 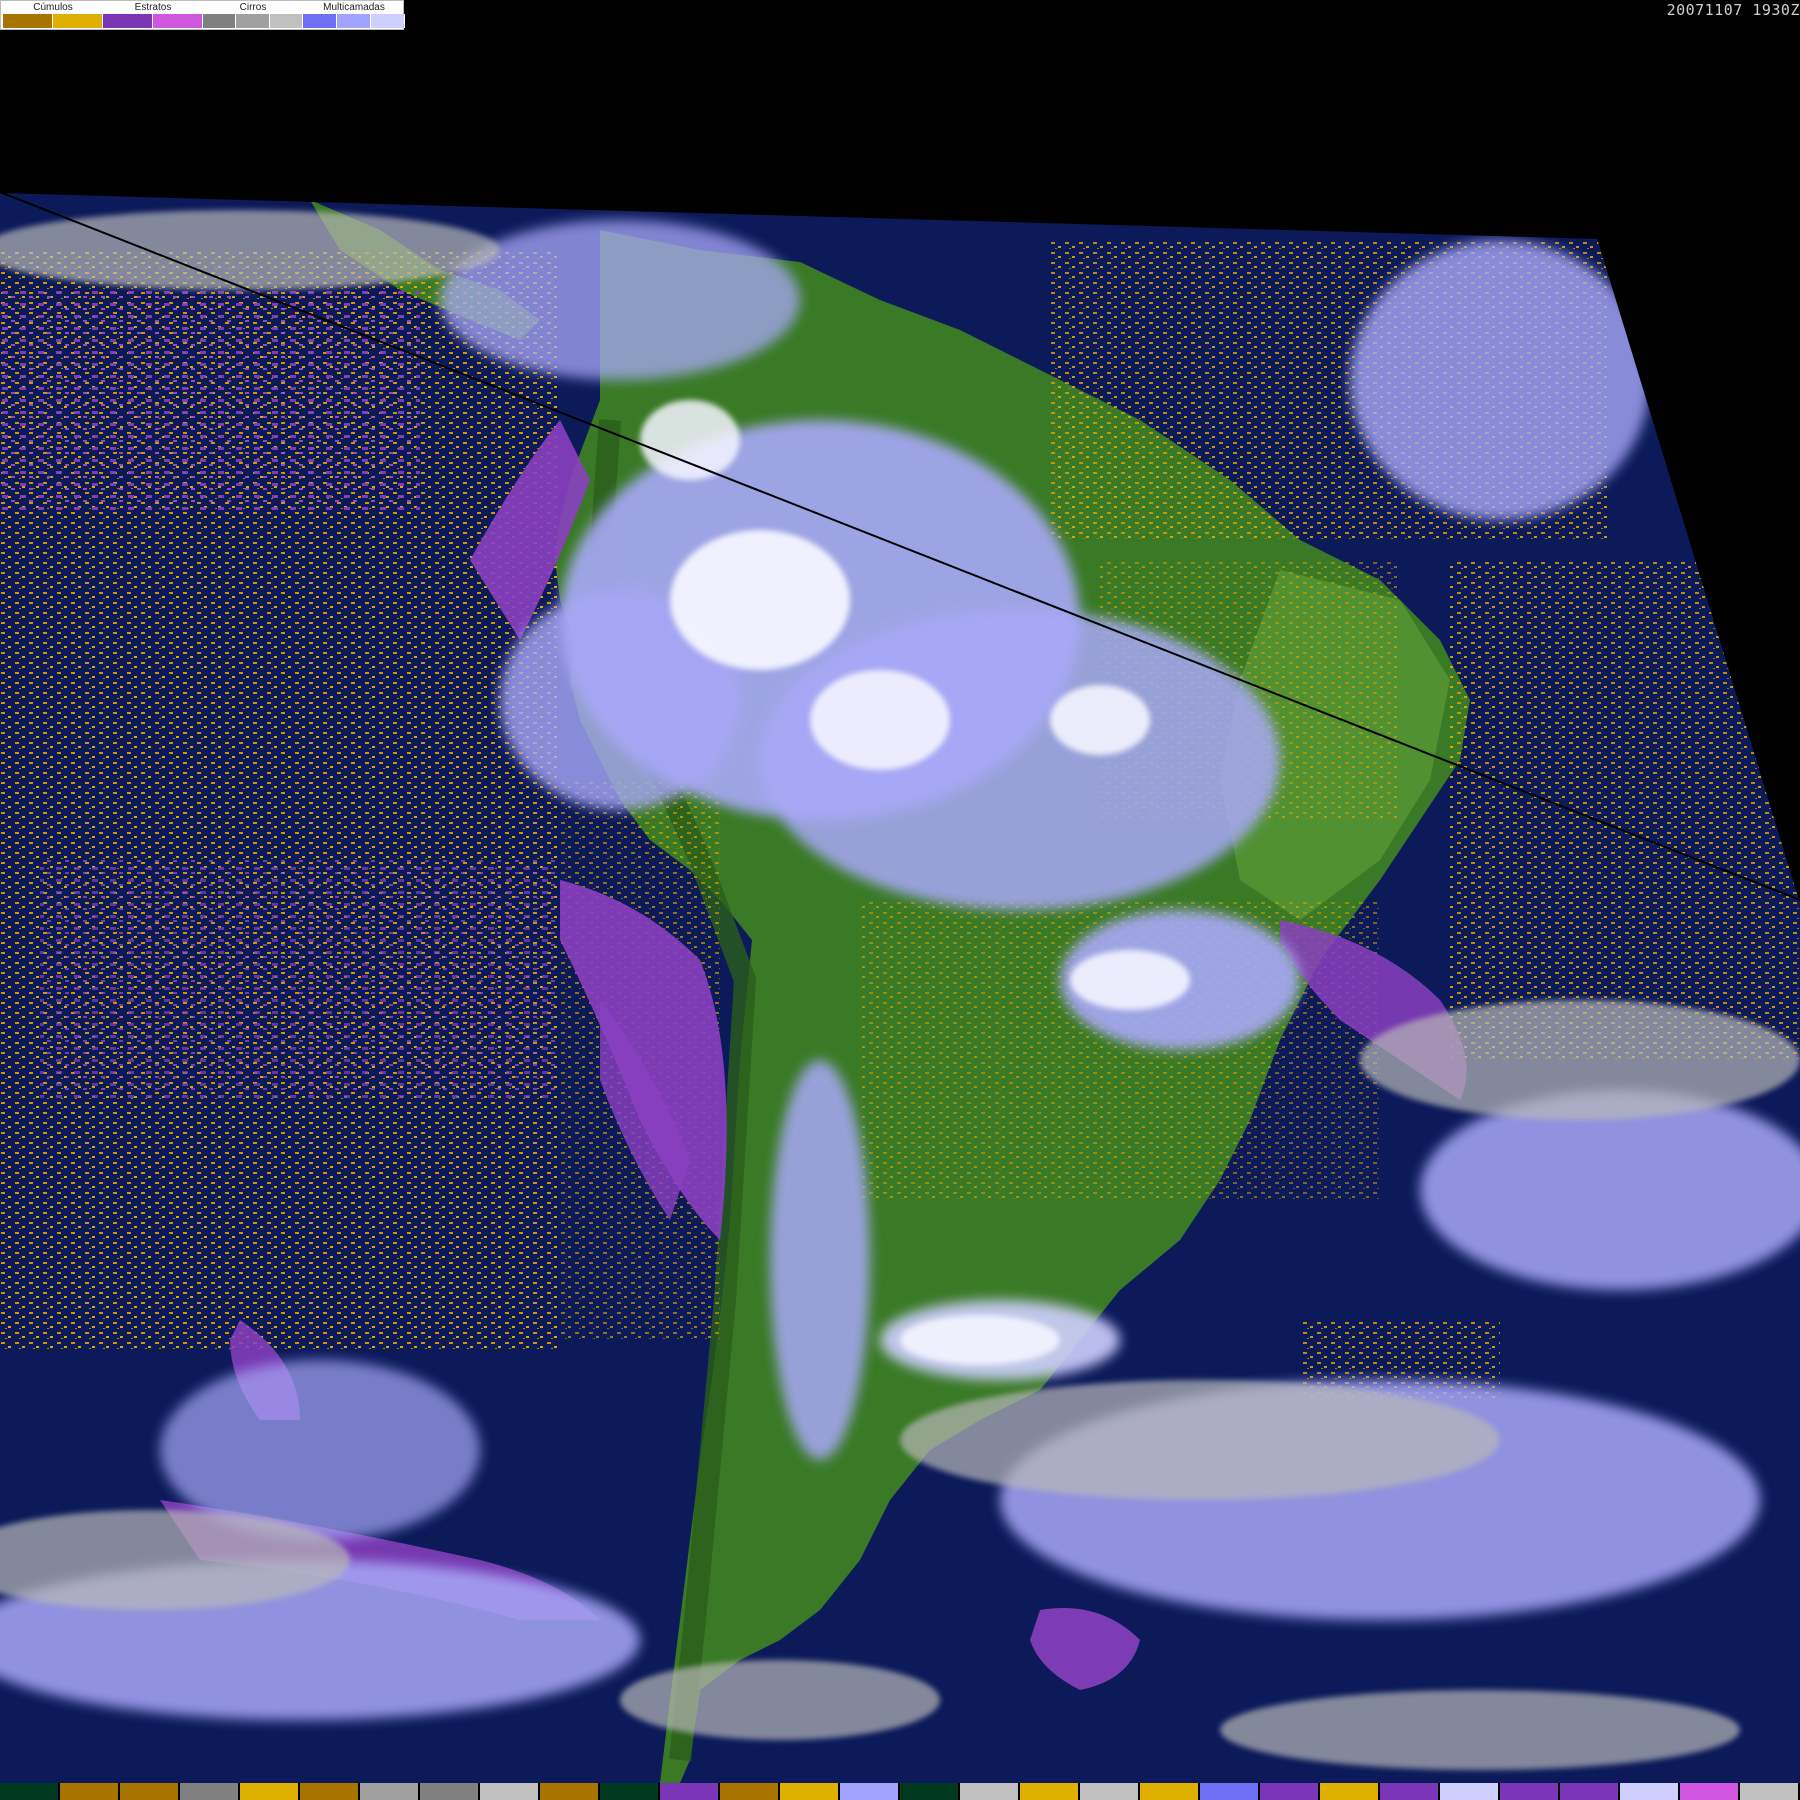 What do you see at coordinates (300, 980) in the screenshot?
I see `stratus-speckle-southwest` at bounding box center [300, 980].